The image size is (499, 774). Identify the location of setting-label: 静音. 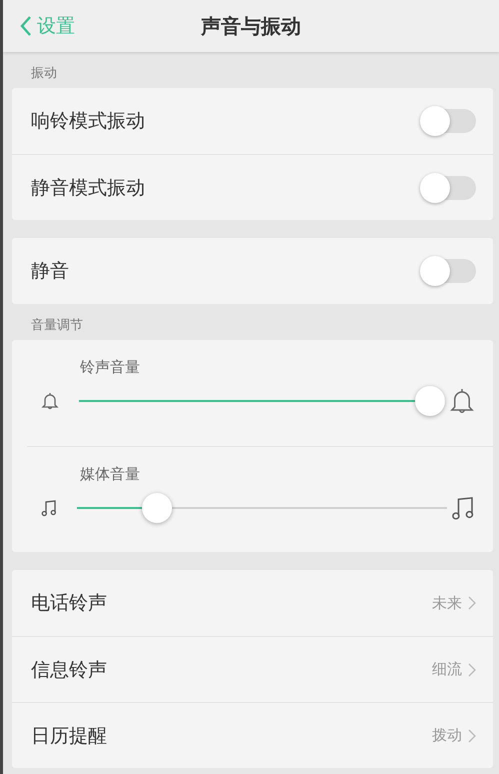
(50, 271).